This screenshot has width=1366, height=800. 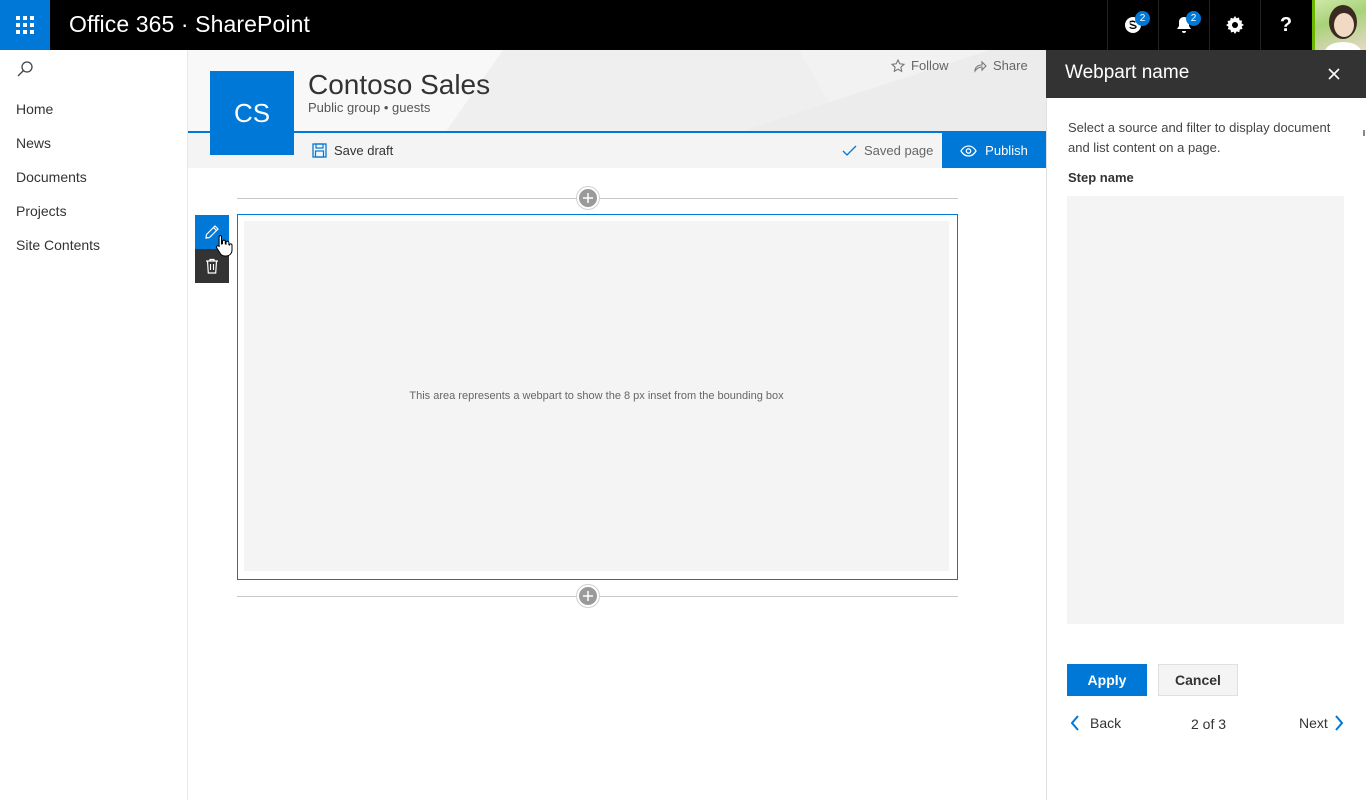 What do you see at coordinates (1132, 25) in the screenshot?
I see `skype-button: 2` at bounding box center [1132, 25].